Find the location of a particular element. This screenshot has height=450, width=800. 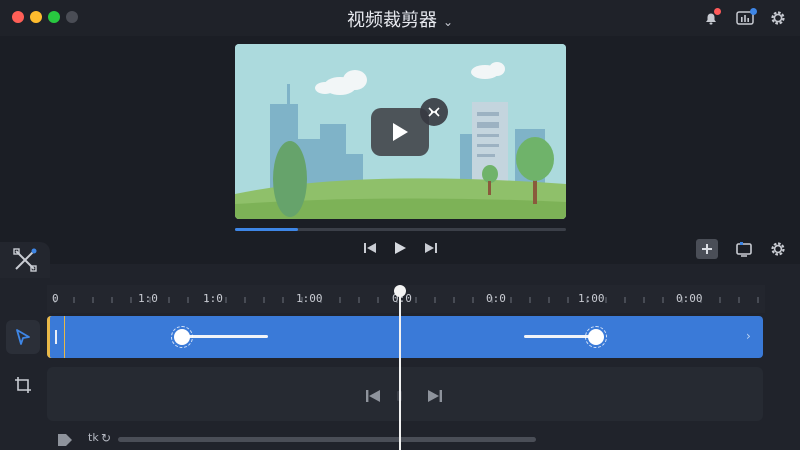

marker-button is located at coordinates (65, 439).